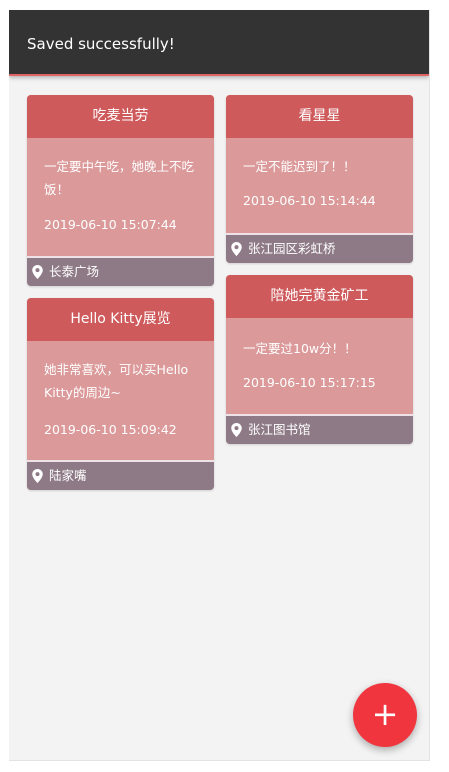 This screenshot has width=449, height=772. Describe the element at coordinates (116, 381) in the screenshot. I see `card-note: 她非常喜欢，可以买Hello Kitty的周边~` at that location.